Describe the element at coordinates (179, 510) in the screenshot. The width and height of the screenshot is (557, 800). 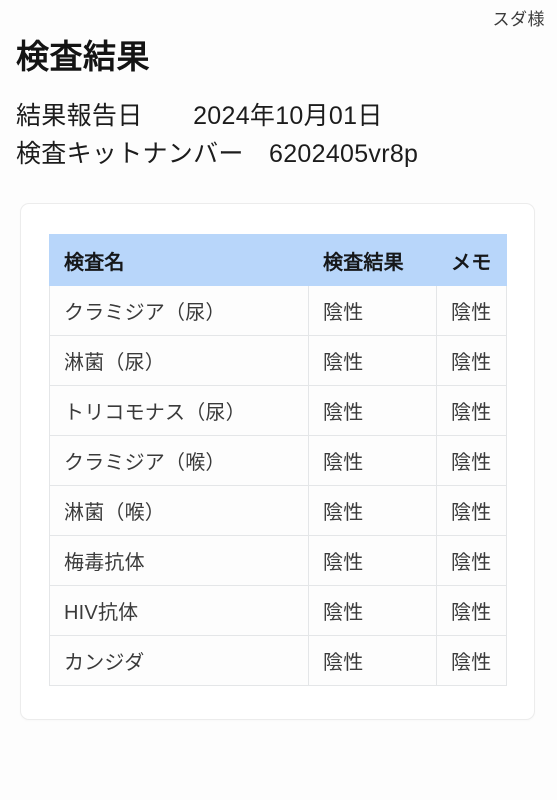
I see `table-cell-test-name: 淋菌（喉）` at that location.